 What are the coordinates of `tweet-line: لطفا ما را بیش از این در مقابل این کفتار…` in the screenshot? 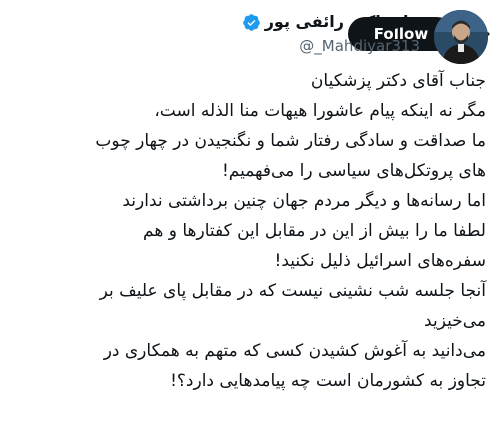 It's located at (314, 231).